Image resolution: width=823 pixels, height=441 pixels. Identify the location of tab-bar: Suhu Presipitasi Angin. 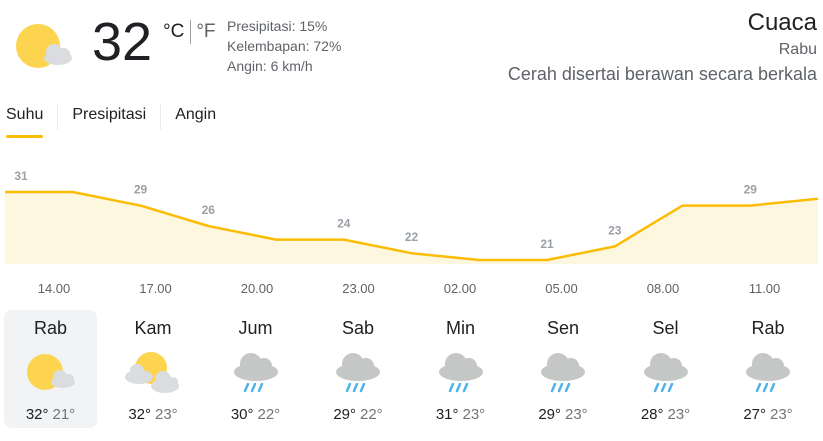
(108, 120).